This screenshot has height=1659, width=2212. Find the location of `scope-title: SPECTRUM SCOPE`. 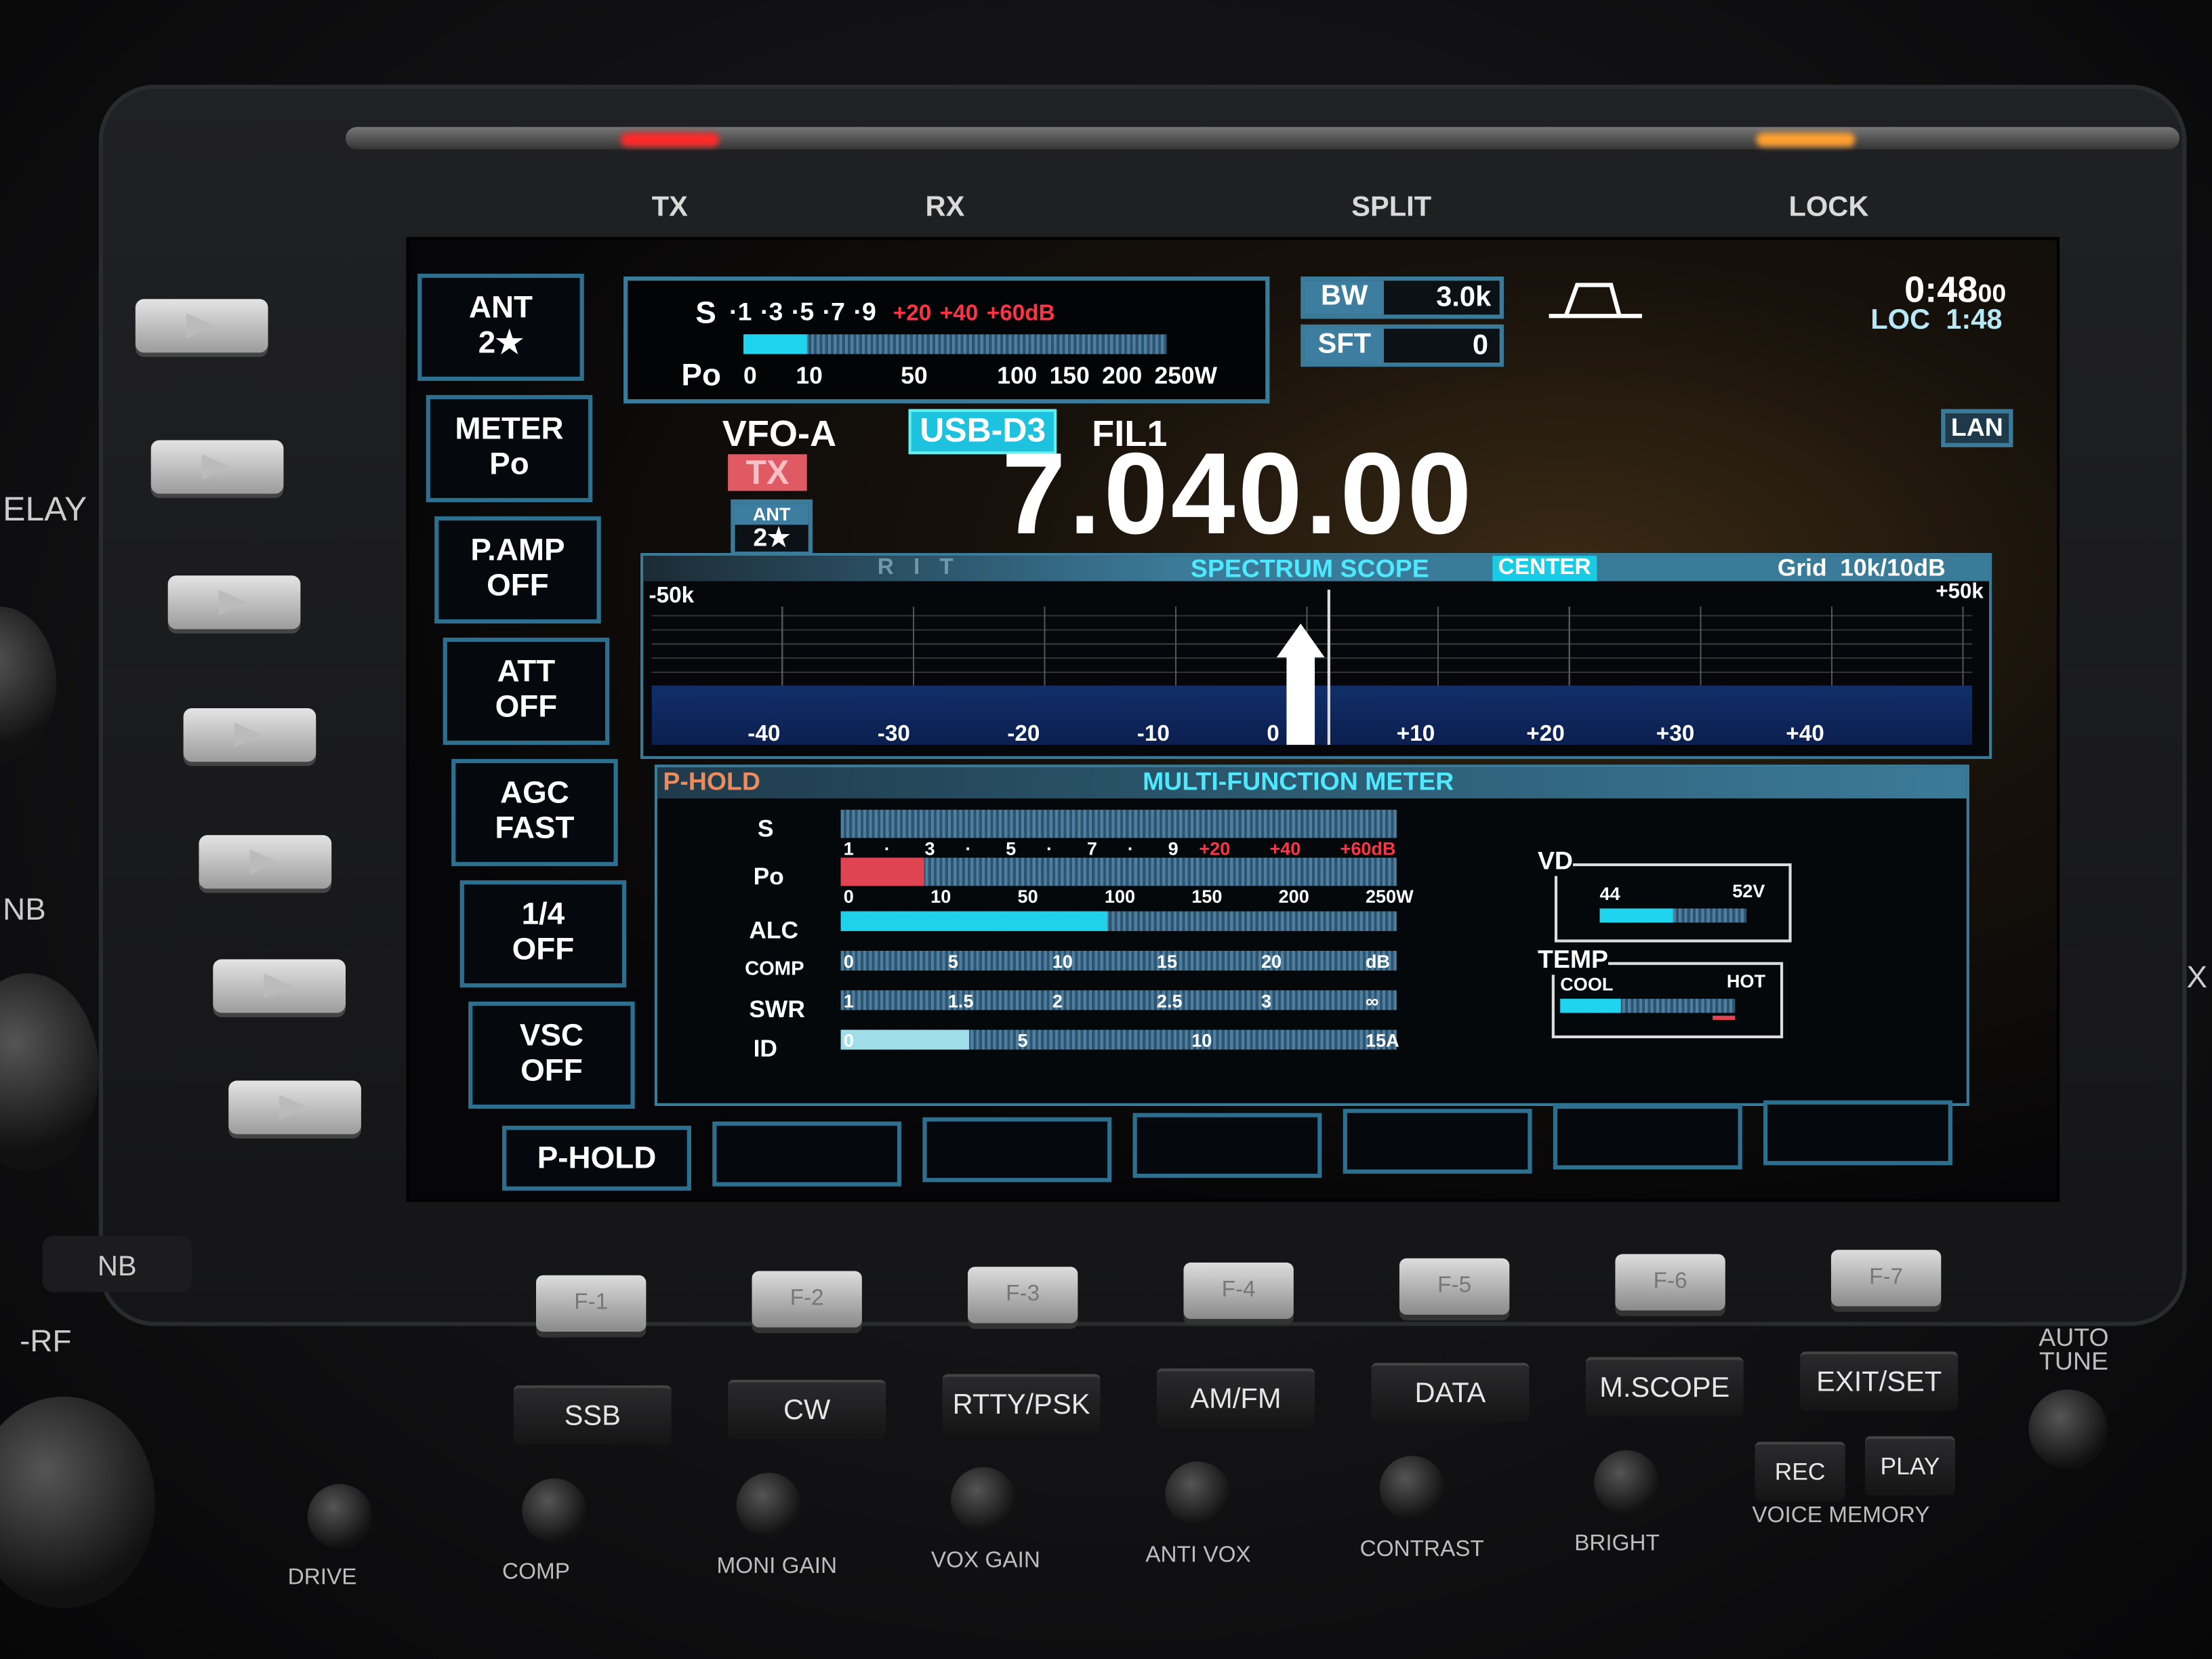

scope-title: SPECTRUM SCOPE is located at coordinates (1309, 568).